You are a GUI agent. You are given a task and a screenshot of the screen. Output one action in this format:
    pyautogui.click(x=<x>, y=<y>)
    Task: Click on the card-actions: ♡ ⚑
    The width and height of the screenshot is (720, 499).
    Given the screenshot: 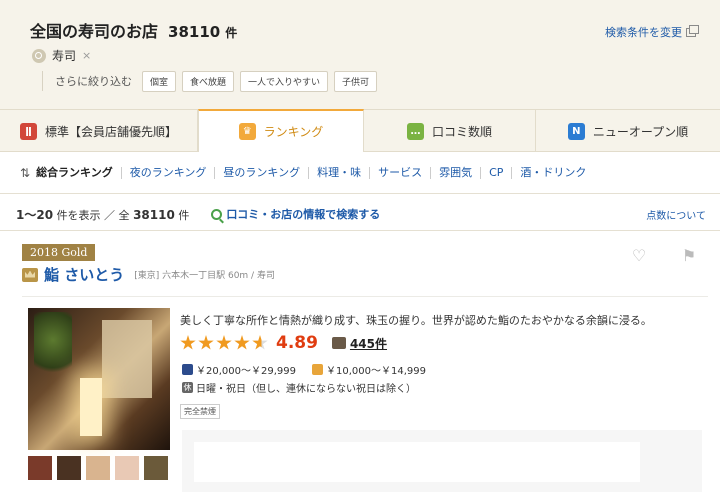 What is the action you would take?
    pyautogui.click(x=664, y=255)
    